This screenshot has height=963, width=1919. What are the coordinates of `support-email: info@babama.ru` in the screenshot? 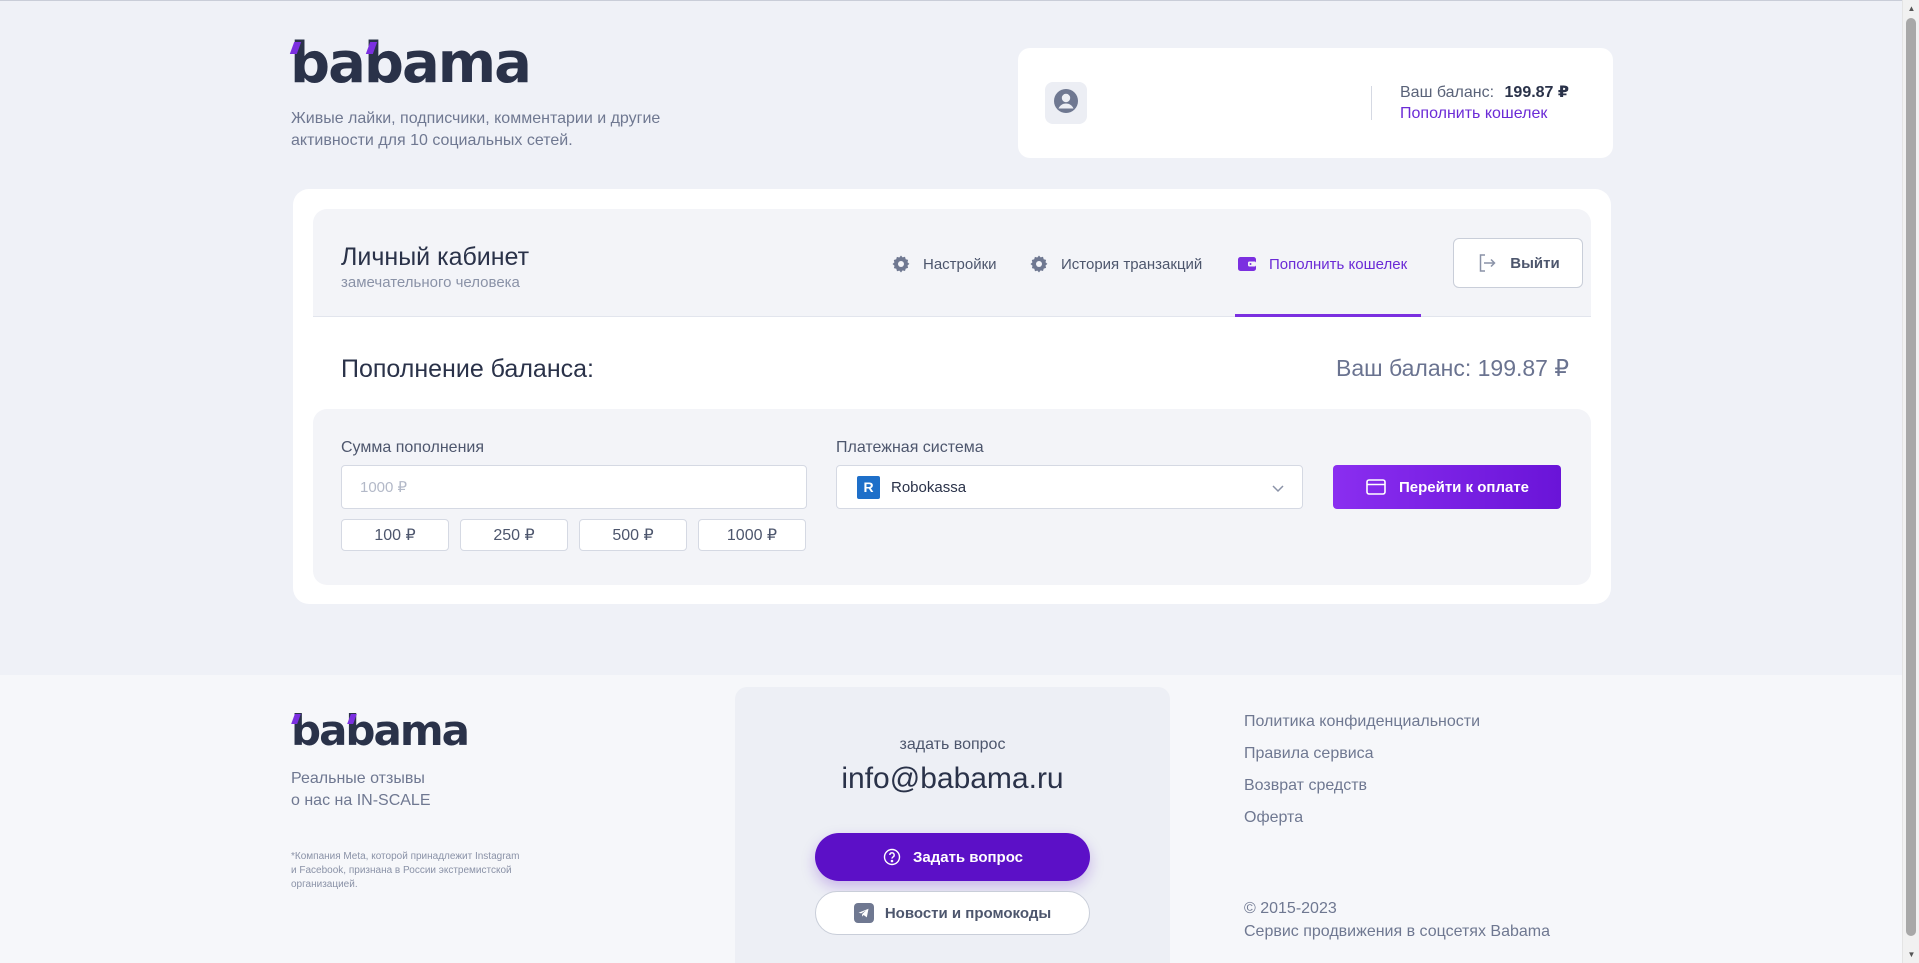 It's located at (952, 779).